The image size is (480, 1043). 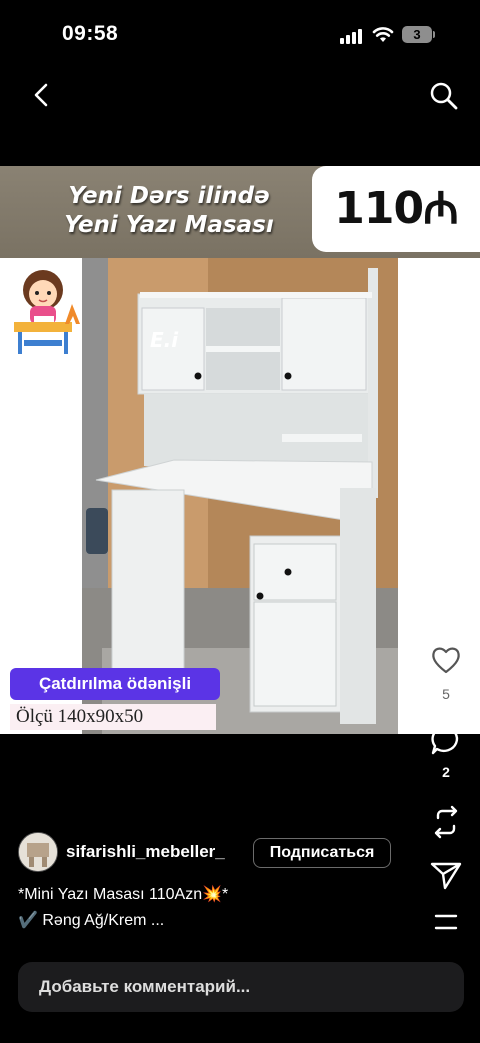 What do you see at coordinates (169, 196) in the screenshot?
I see `banner-line-1: Yeni Dərs ilində` at bounding box center [169, 196].